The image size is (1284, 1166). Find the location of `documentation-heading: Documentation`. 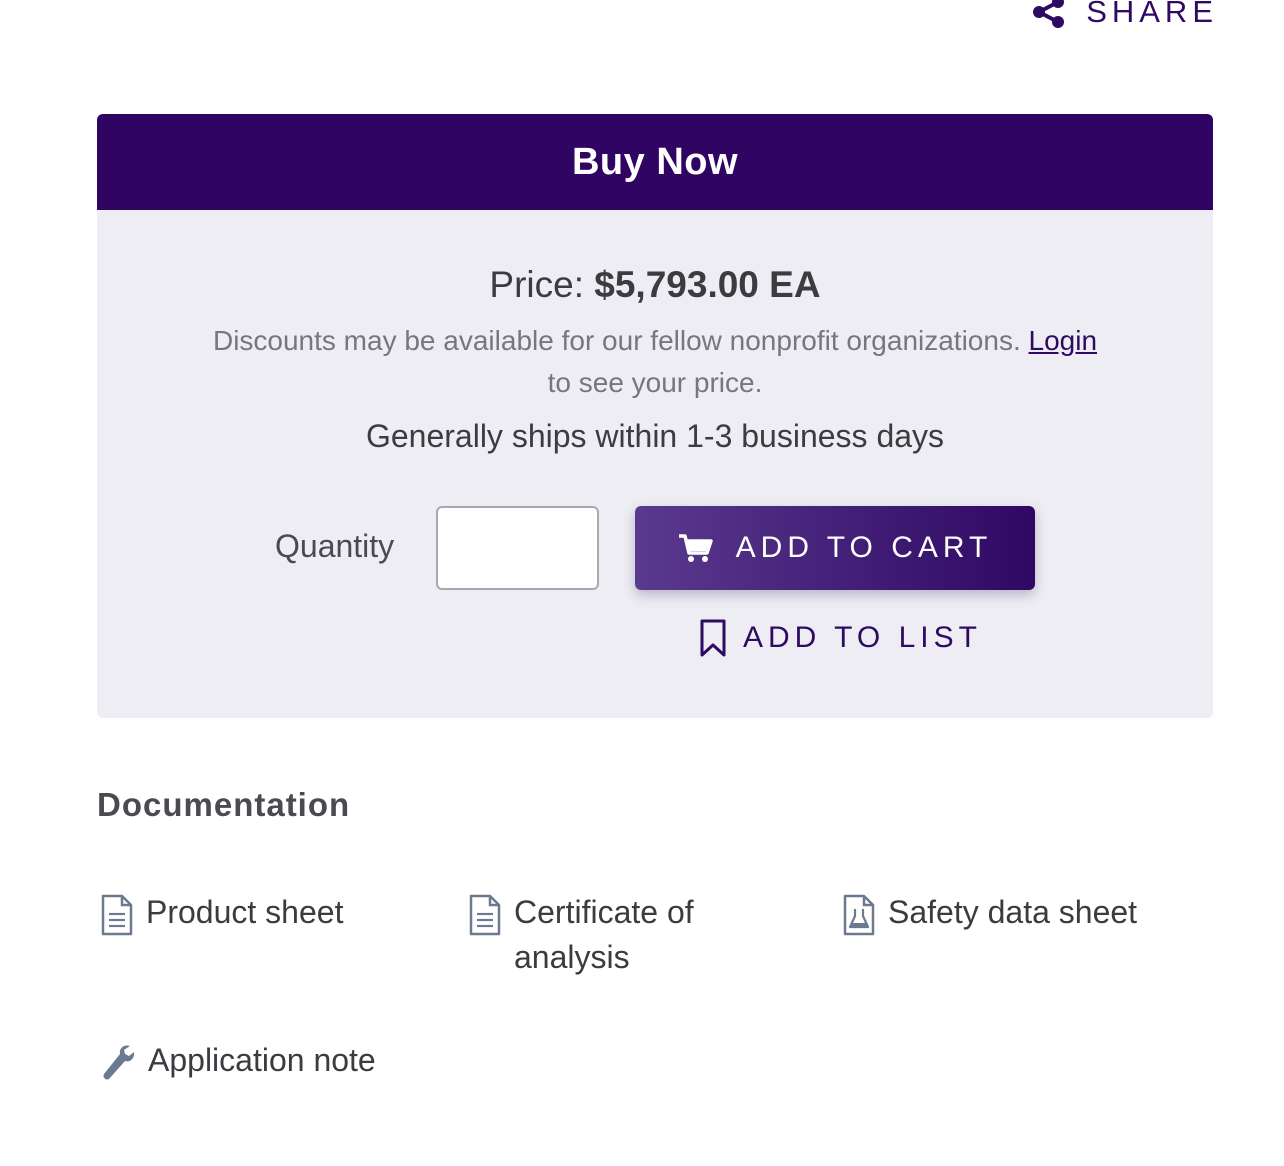

documentation-heading: Documentation is located at coordinates (224, 804).